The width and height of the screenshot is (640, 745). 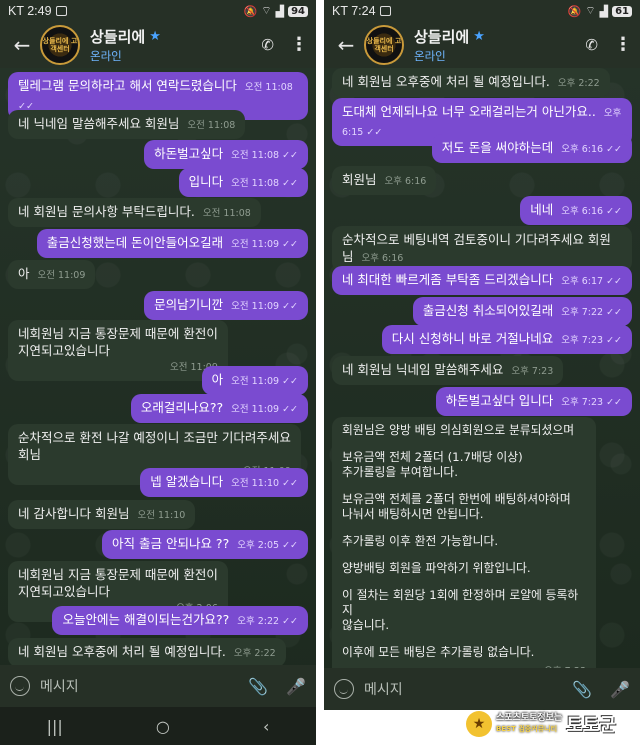 What do you see at coordinates (591, 281) in the screenshot?
I see `message-time: 오후 6:17 ✓✓` at bounding box center [591, 281].